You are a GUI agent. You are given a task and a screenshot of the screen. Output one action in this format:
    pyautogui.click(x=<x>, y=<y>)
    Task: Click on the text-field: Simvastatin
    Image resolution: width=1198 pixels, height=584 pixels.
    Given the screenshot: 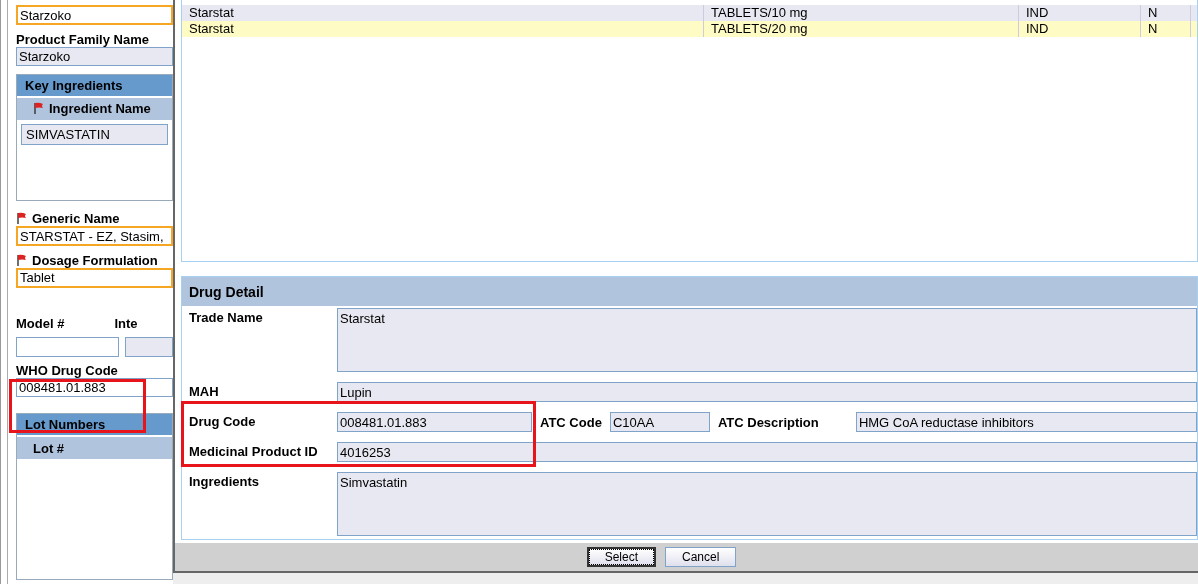 What is the action you would take?
    pyautogui.click(x=767, y=504)
    